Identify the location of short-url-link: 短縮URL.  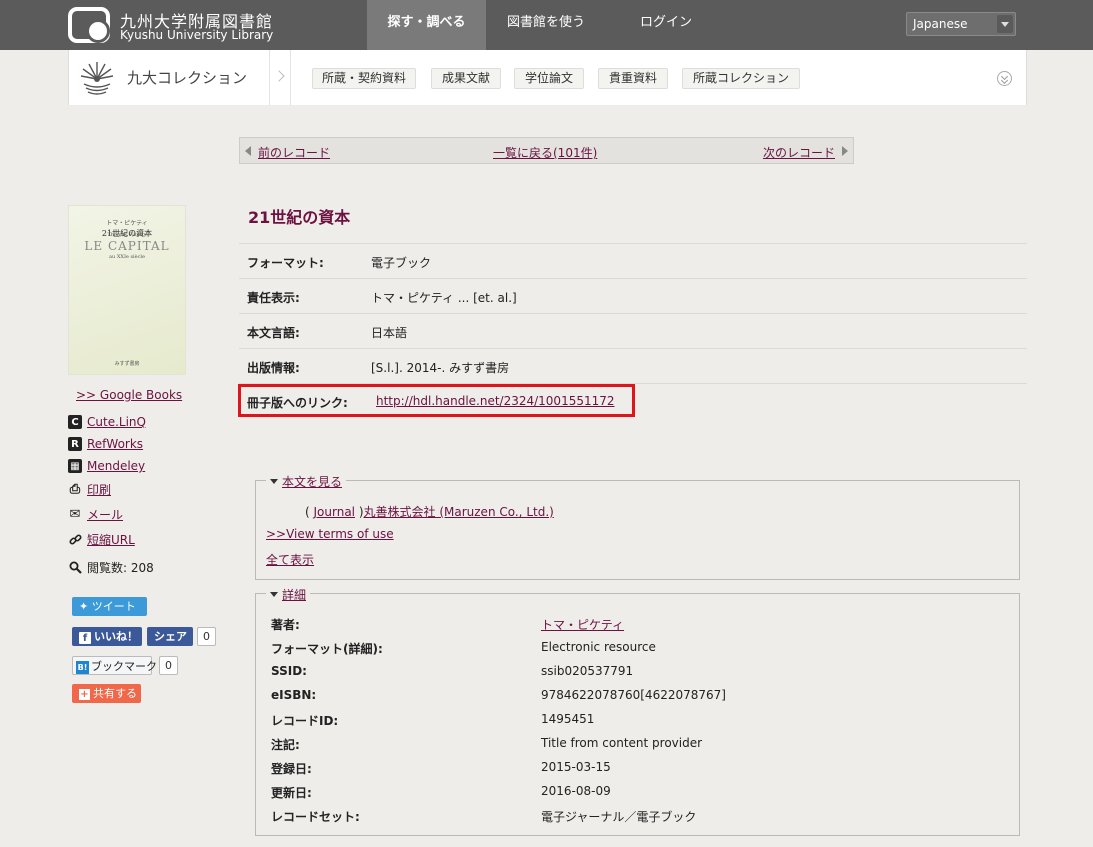
(101, 539).